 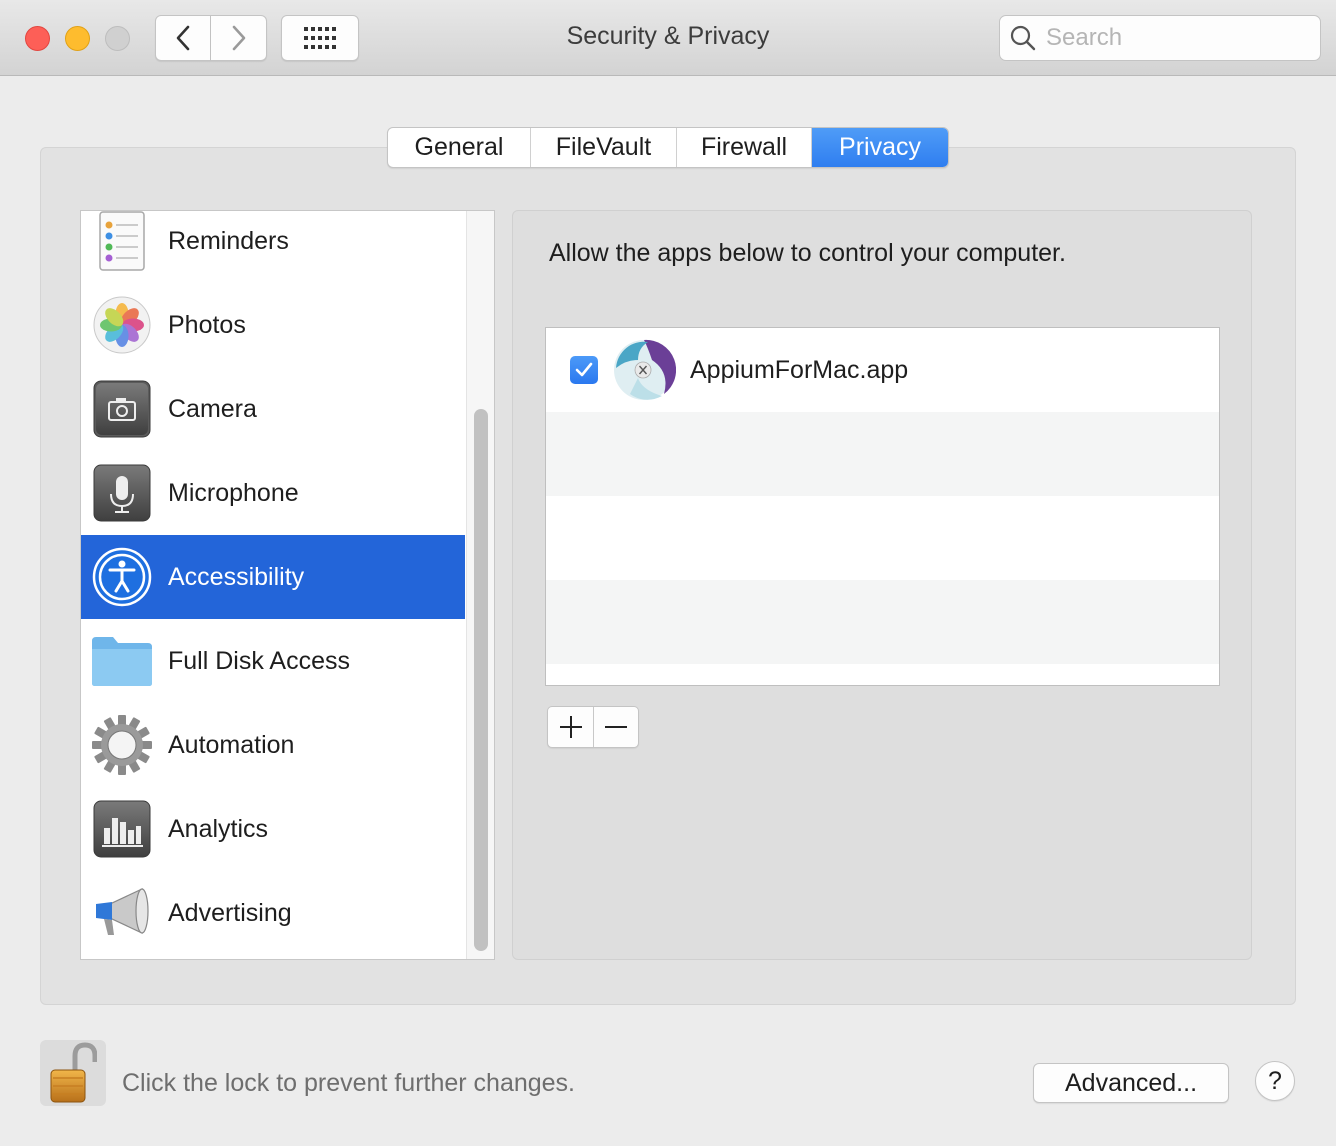 I want to click on sidebar-item-automation: Automation, so click(x=273, y=745).